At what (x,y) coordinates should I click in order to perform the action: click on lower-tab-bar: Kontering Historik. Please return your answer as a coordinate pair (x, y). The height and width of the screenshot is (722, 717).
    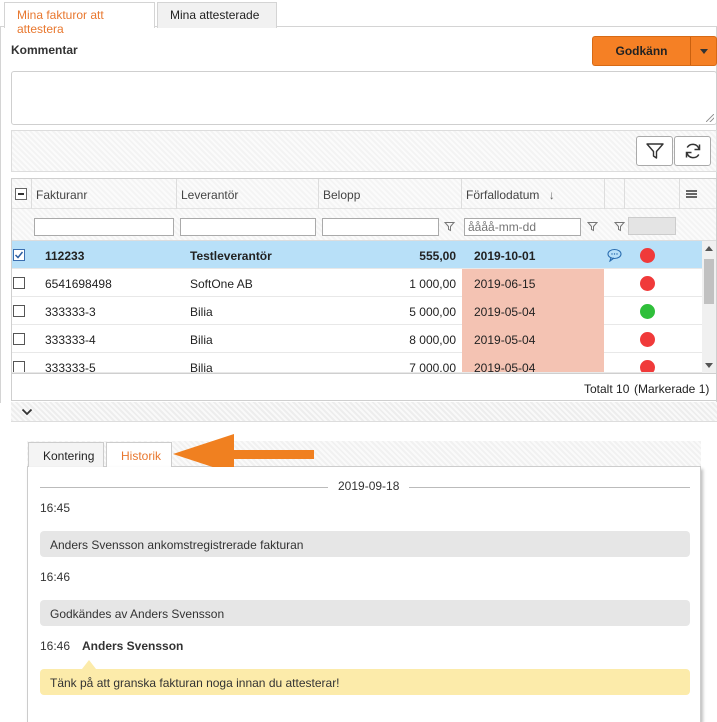
    Looking at the image, I should click on (364, 454).